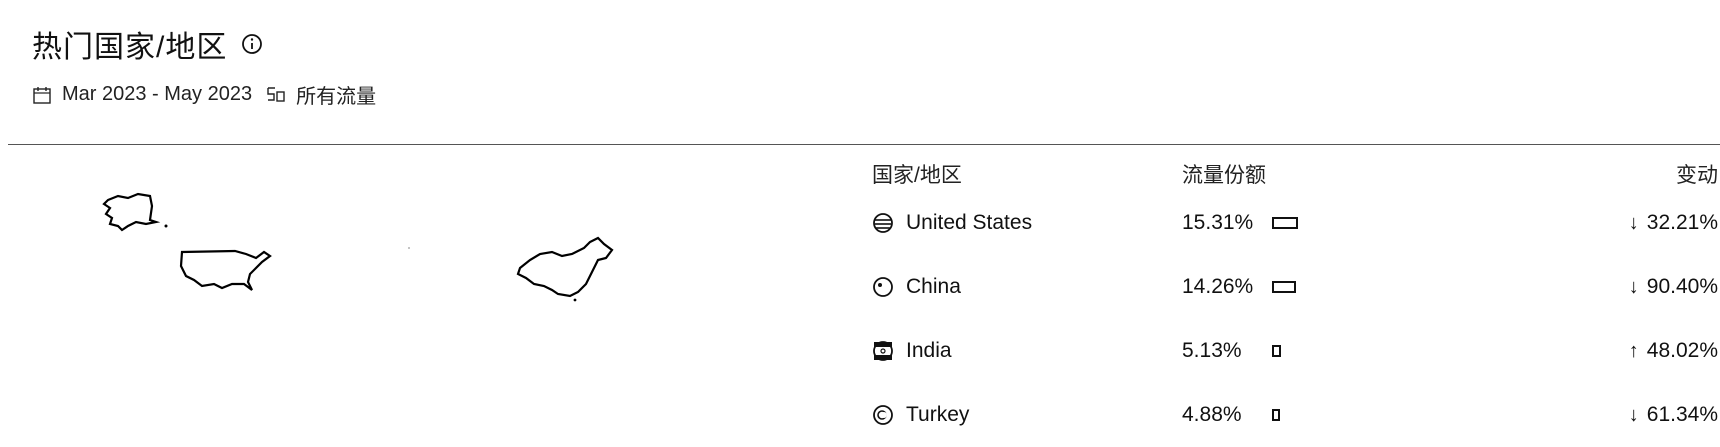 Image resolution: width=1720 pixels, height=447 pixels. What do you see at coordinates (1295, 173) in the screenshot?
I see `table-header: 国家/地区 流量份额 变动` at bounding box center [1295, 173].